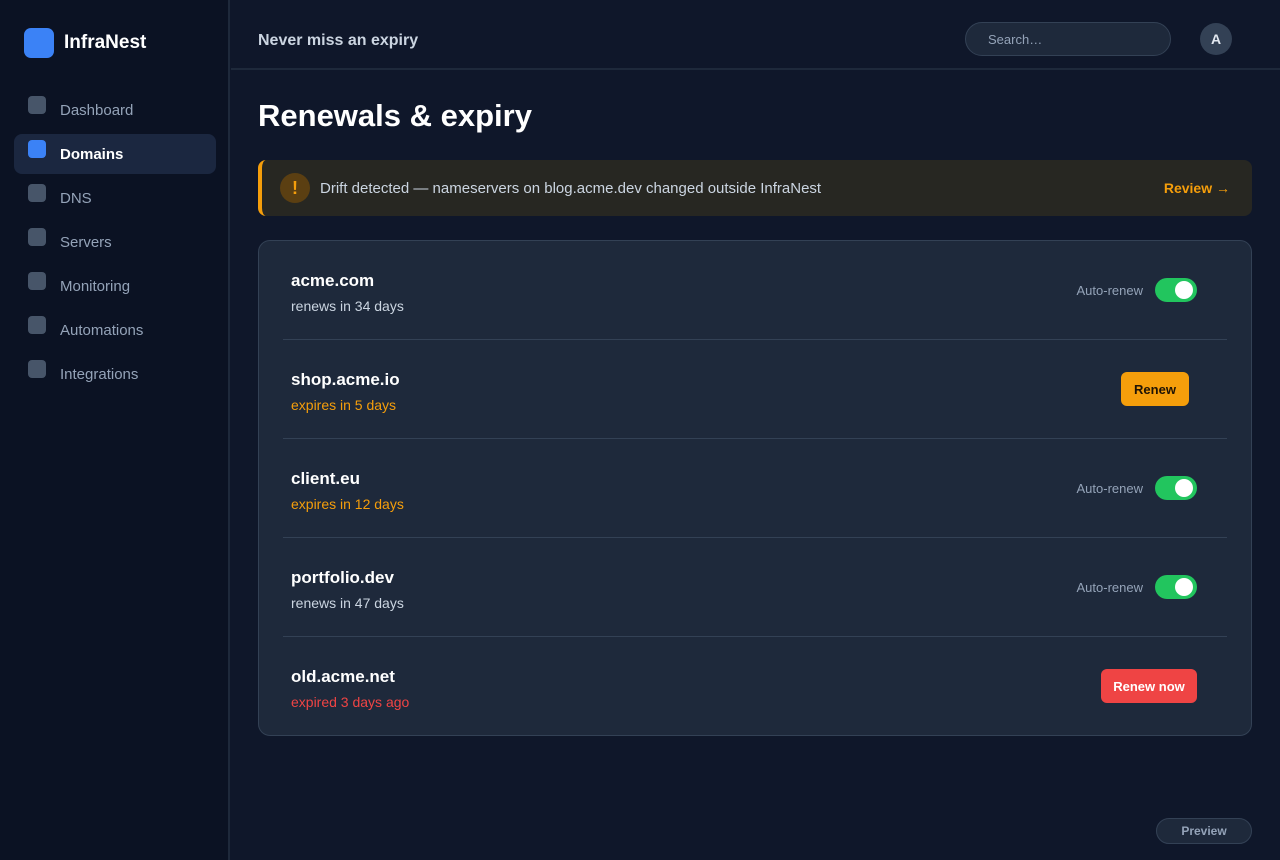 This screenshot has height=860, width=1280. Describe the element at coordinates (37, 369) in the screenshot. I see `integrations-icon` at that location.